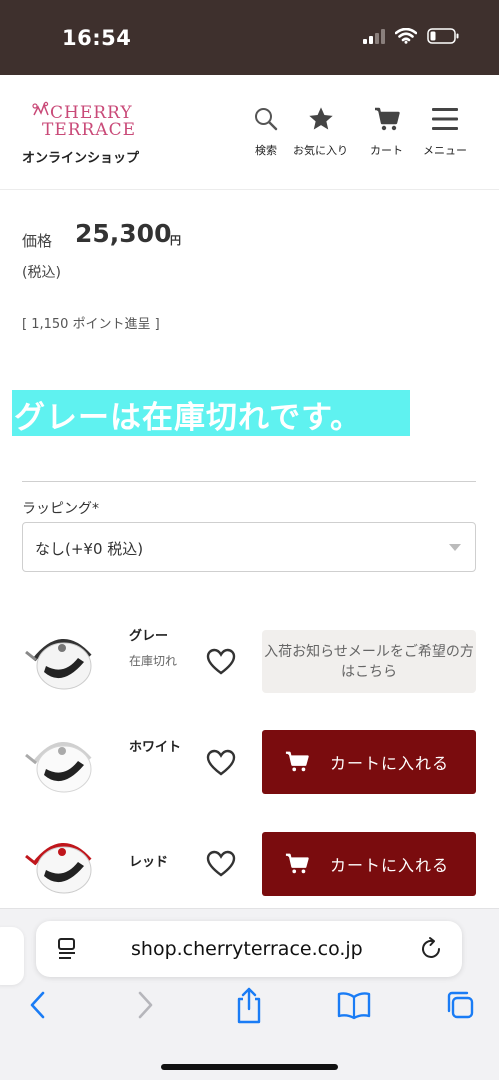 The height and width of the screenshot is (1080, 499). What do you see at coordinates (249, 664) in the screenshot?
I see `variant-row-gray: グレー 在庫切れ 入荷お知らせメールをご希望の方はこちら` at bounding box center [249, 664].